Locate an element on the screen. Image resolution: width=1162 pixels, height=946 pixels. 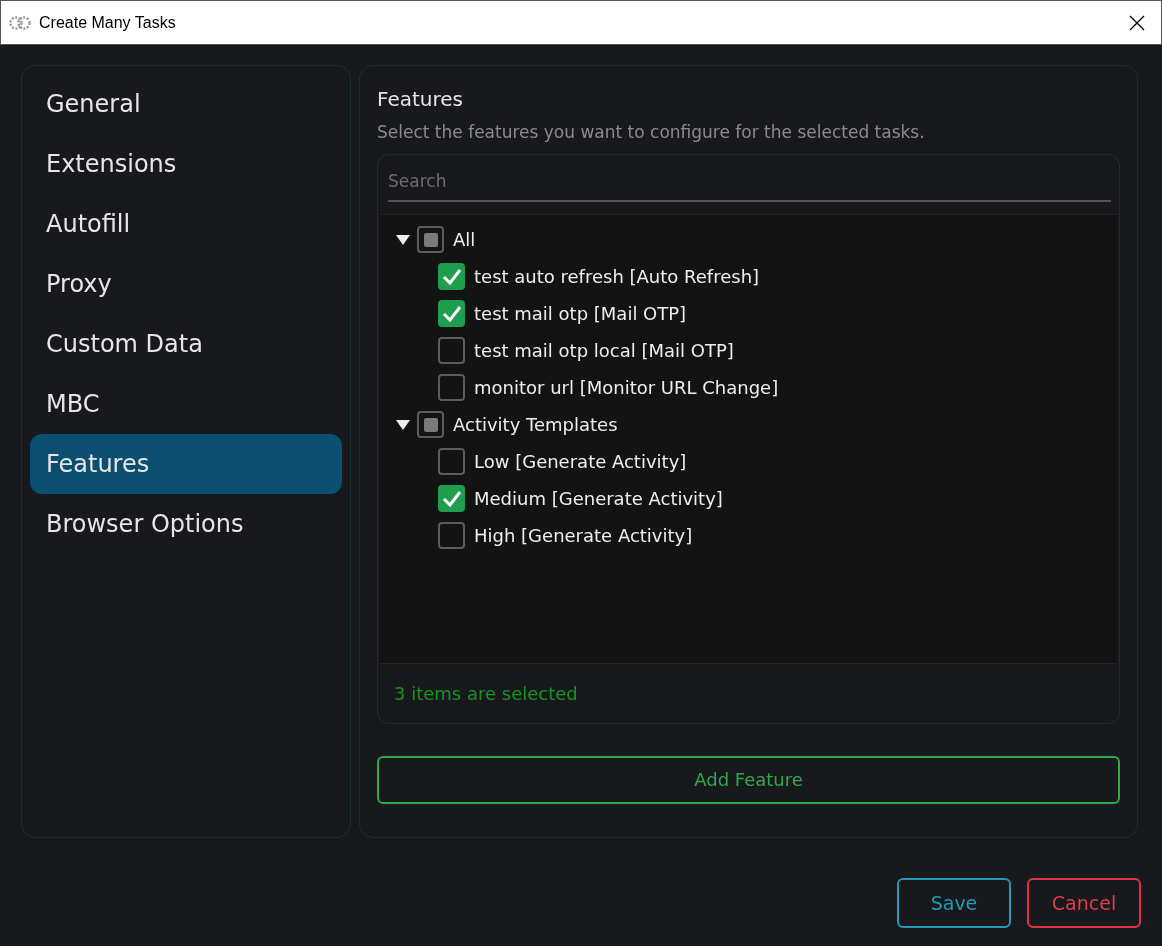
sidebar-item: Extensions is located at coordinates (186, 164).